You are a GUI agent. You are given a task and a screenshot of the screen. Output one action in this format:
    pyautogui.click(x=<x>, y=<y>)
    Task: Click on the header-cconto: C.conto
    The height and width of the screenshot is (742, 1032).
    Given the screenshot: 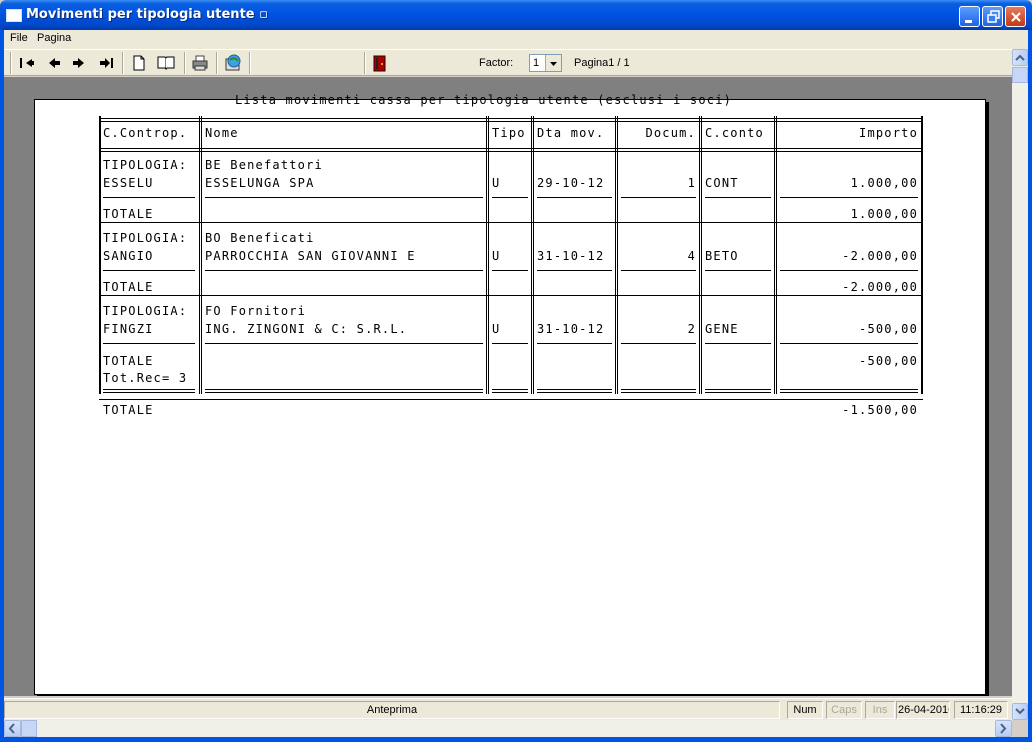 What is the action you would take?
    pyautogui.click(x=734, y=133)
    